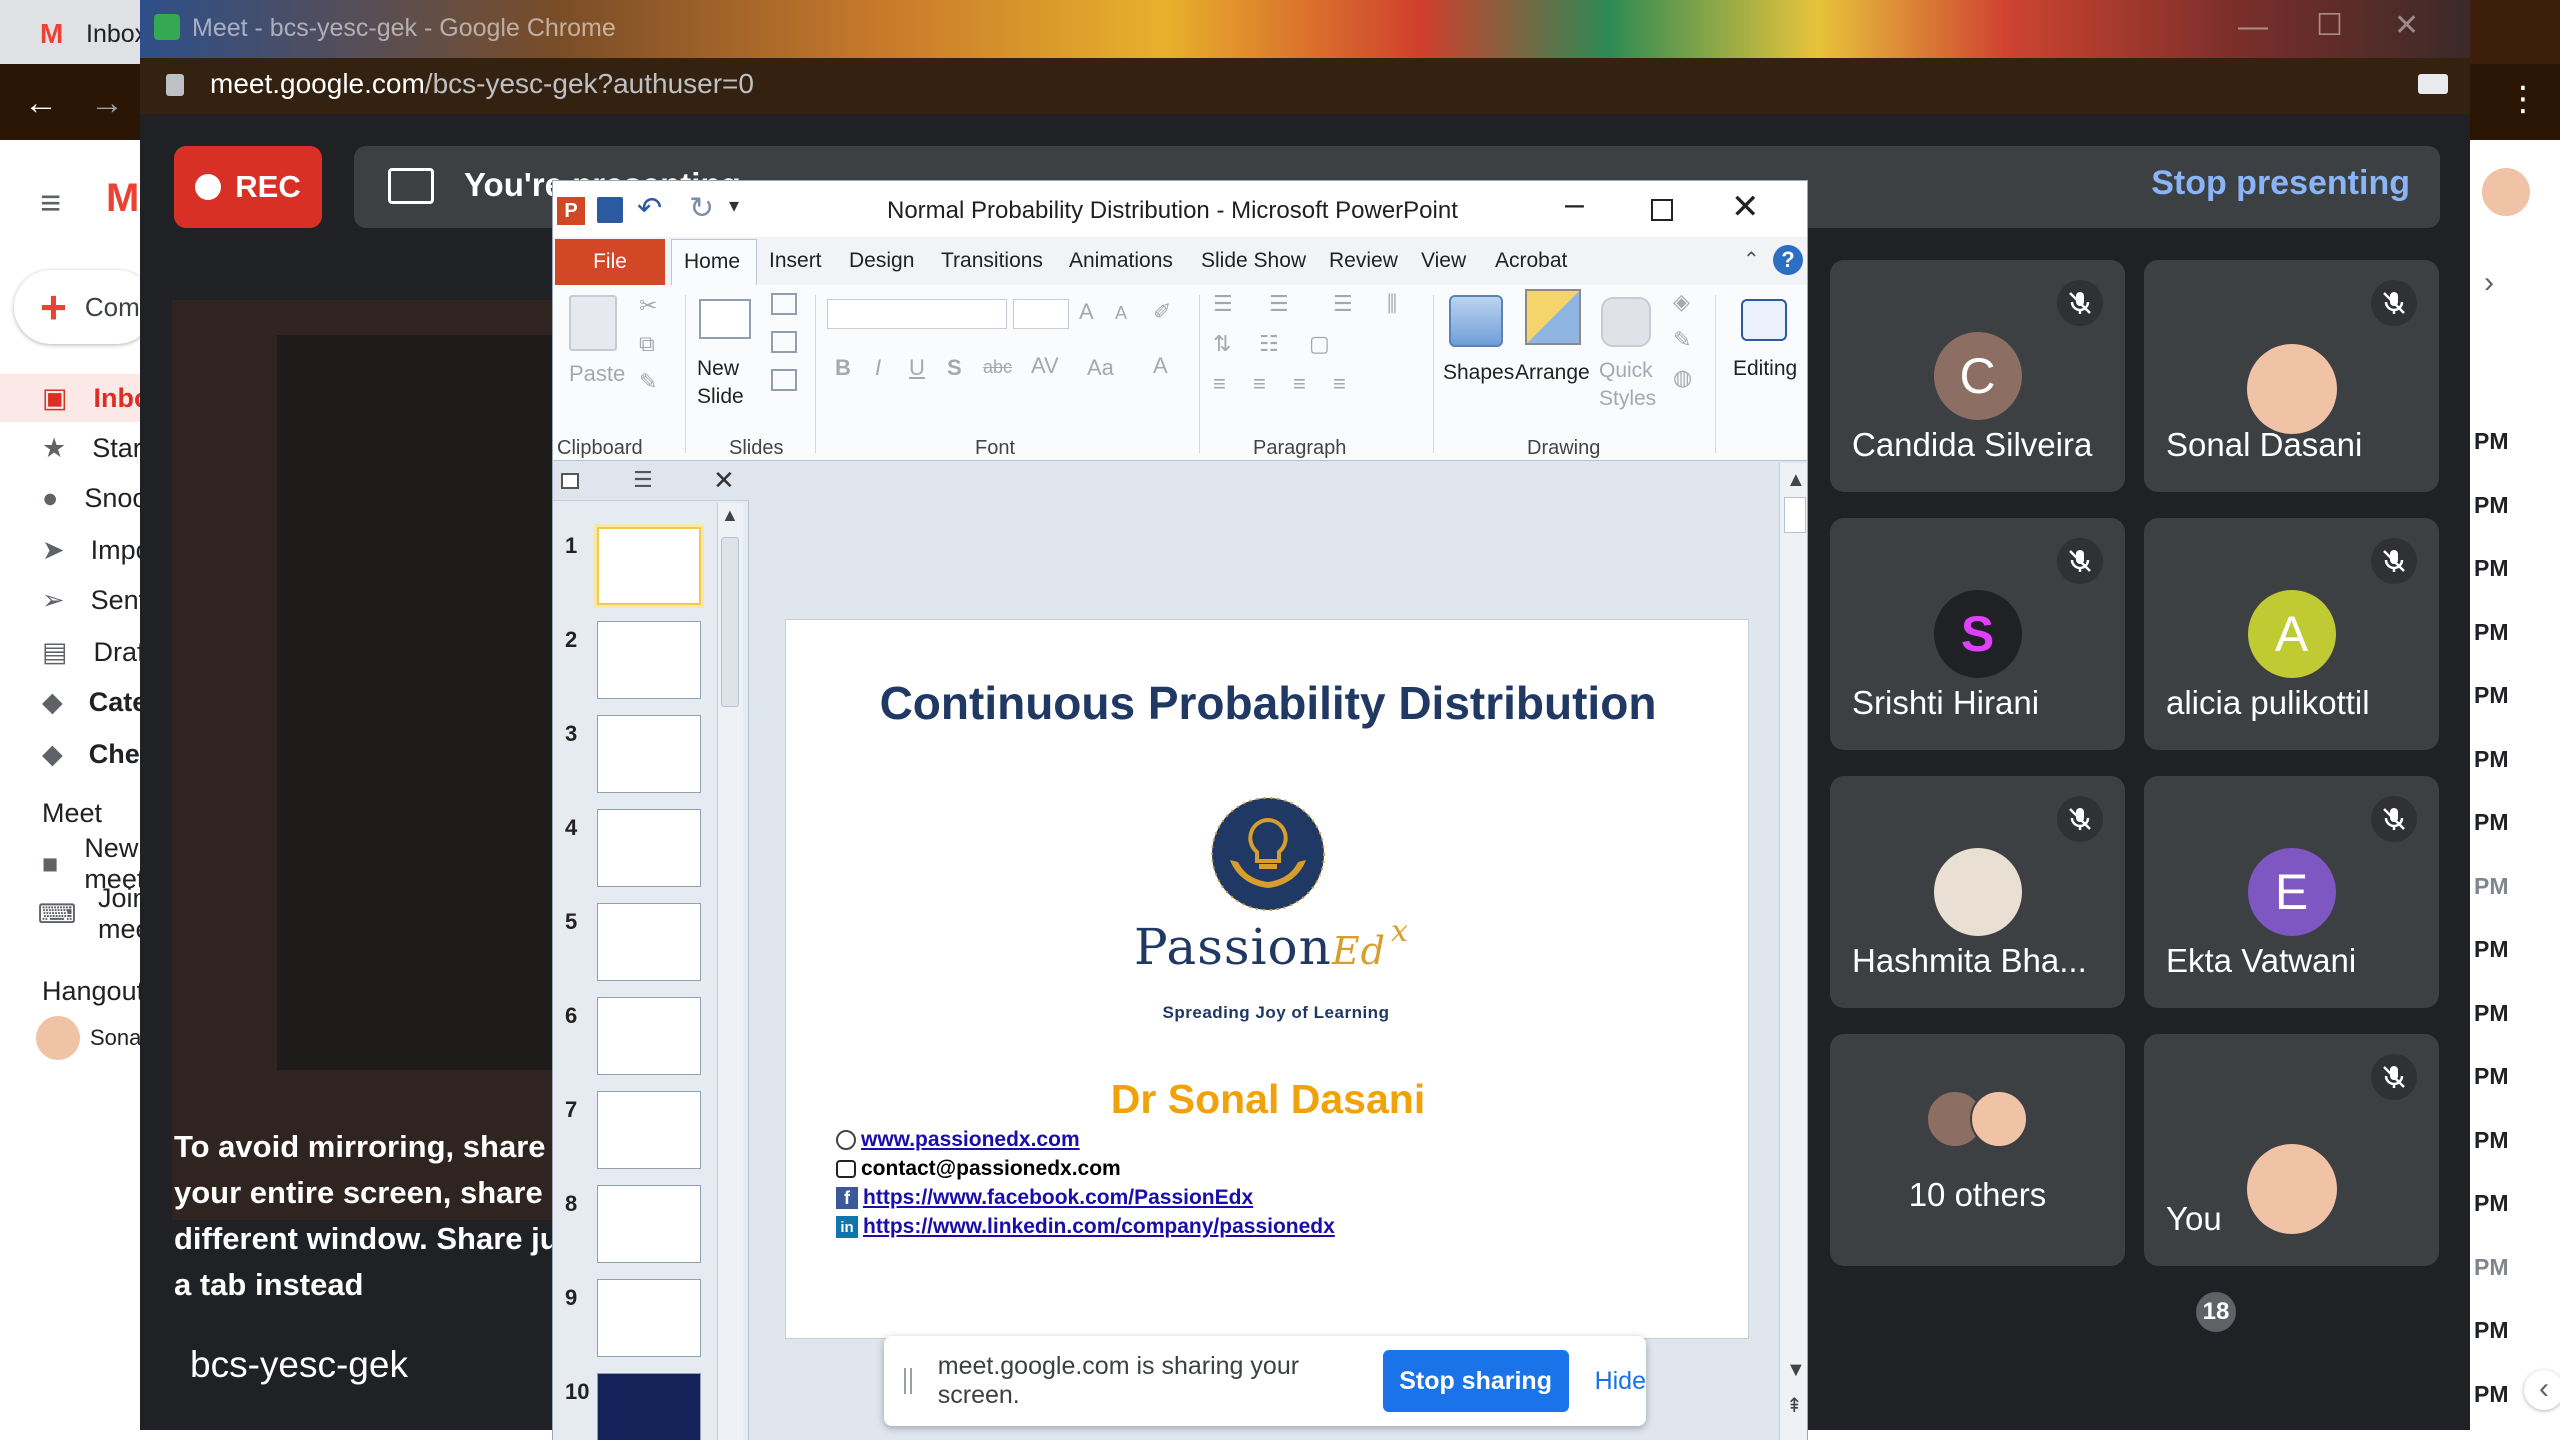 The width and height of the screenshot is (2560, 1440). Describe the element at coordinates (1553, 317) in the screenshot. I see `arrange-icon` at that location.